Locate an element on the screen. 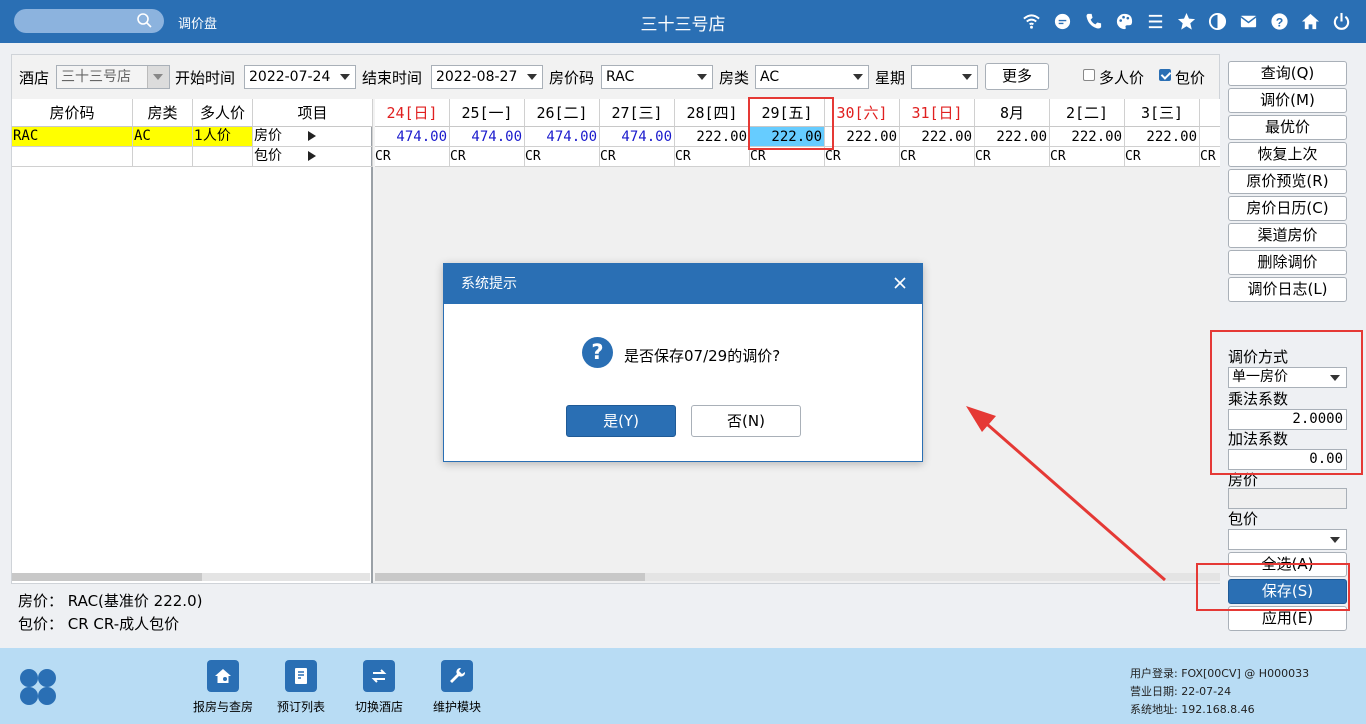 This screenshot has height=724, width=1366. week-select is located at coordinates (944, 77).